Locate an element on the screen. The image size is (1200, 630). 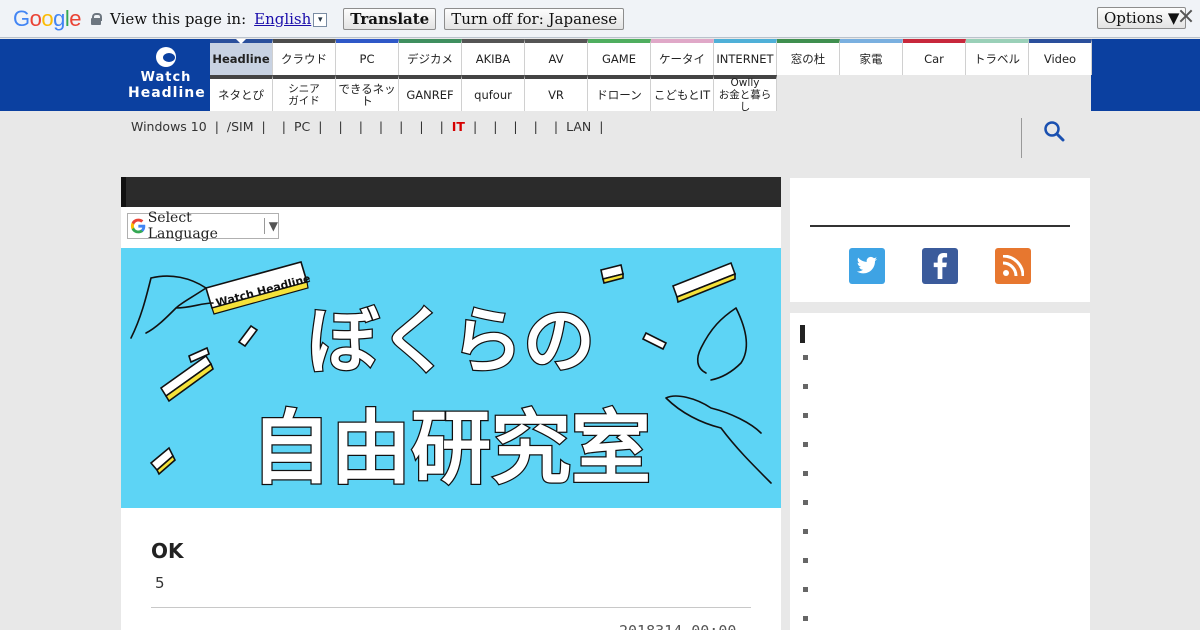
logo-mark-icon is located at coordinates (166, 58).